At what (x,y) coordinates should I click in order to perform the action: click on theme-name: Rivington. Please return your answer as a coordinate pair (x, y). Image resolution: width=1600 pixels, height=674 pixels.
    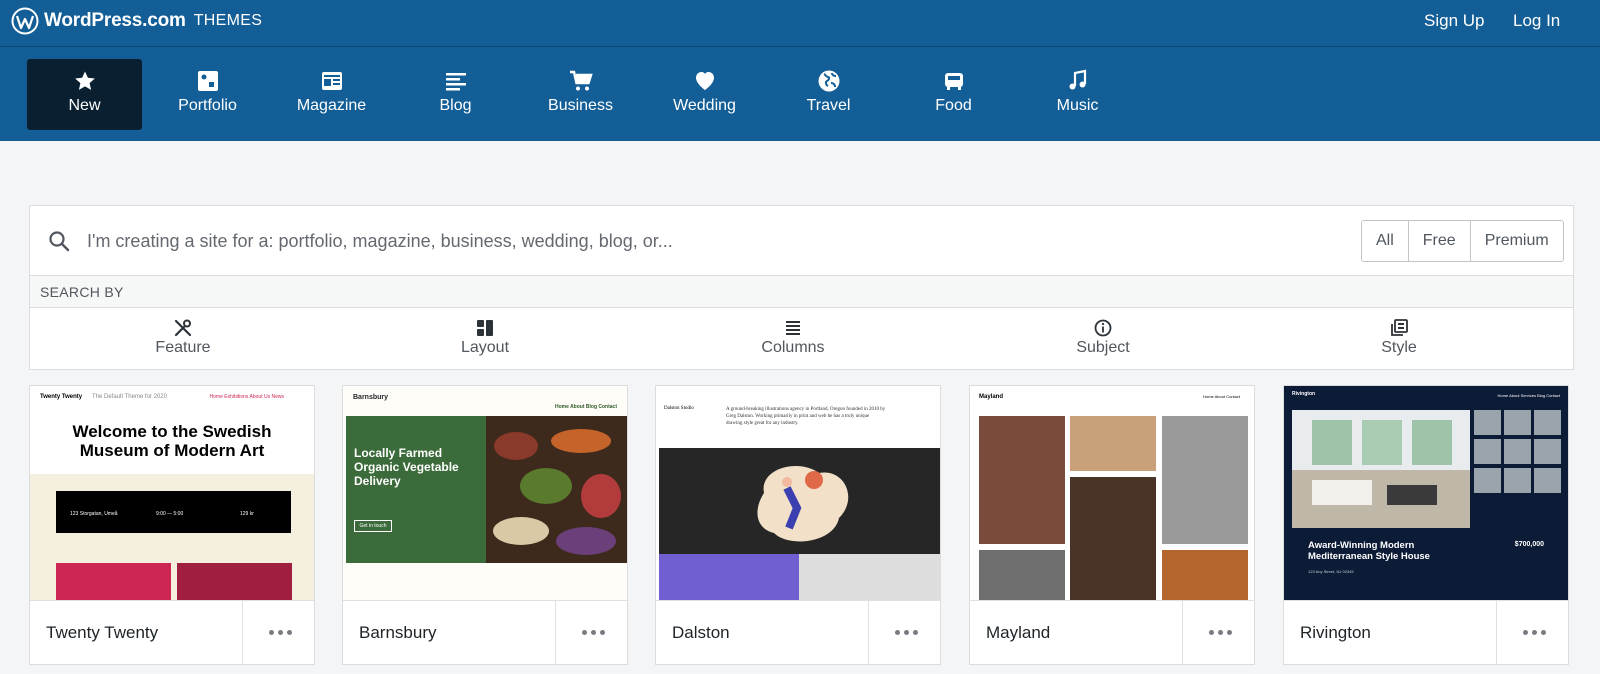
    Looking at the image, I should click on (1335, 633).